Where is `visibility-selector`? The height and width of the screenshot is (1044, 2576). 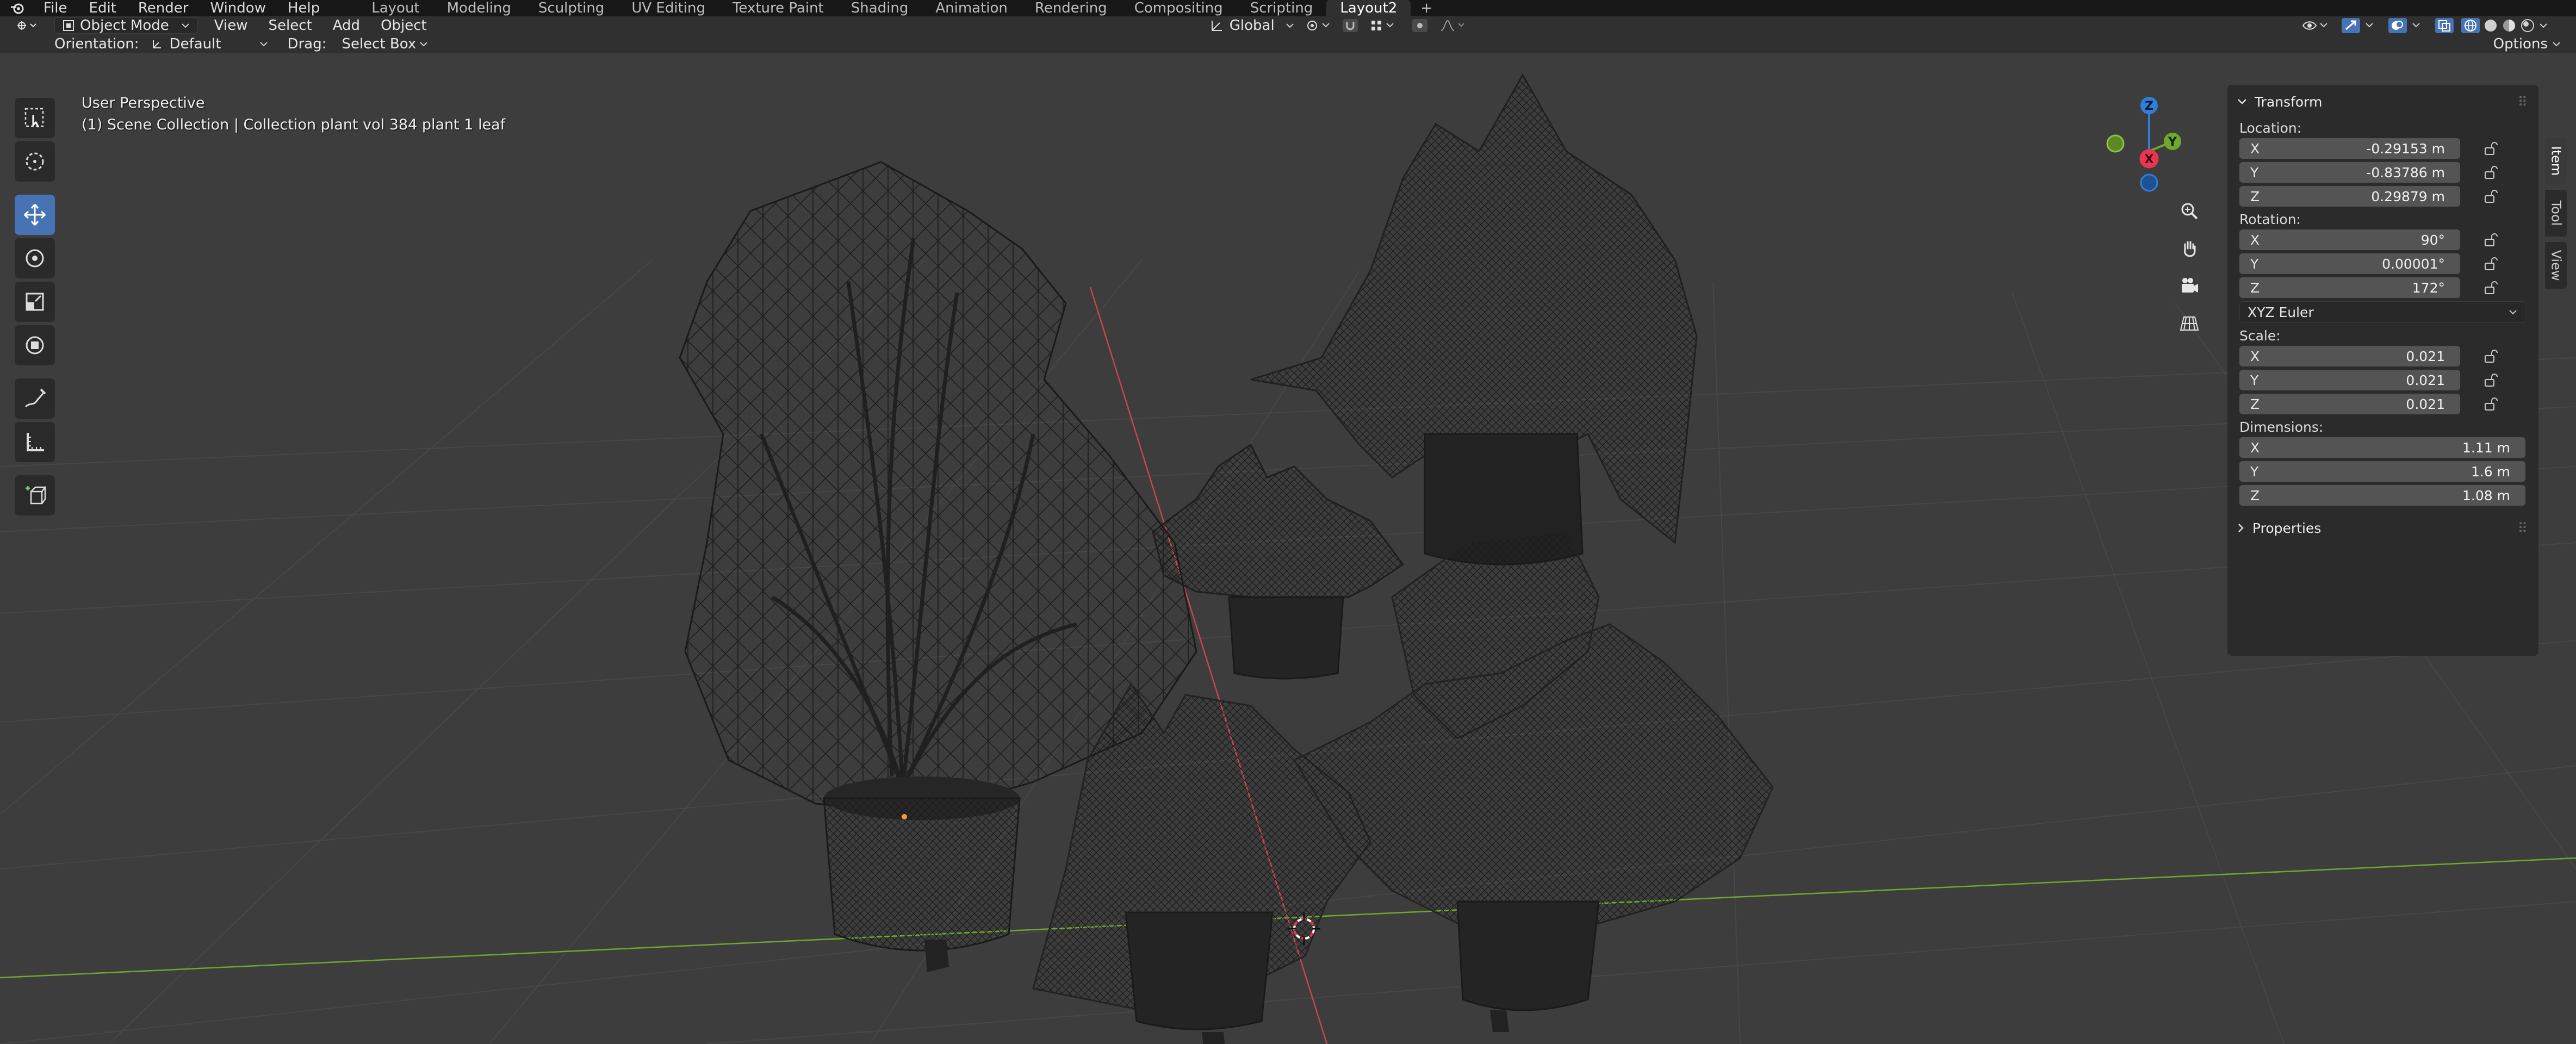 visibility-selector is located at coordinates (2316, 25).